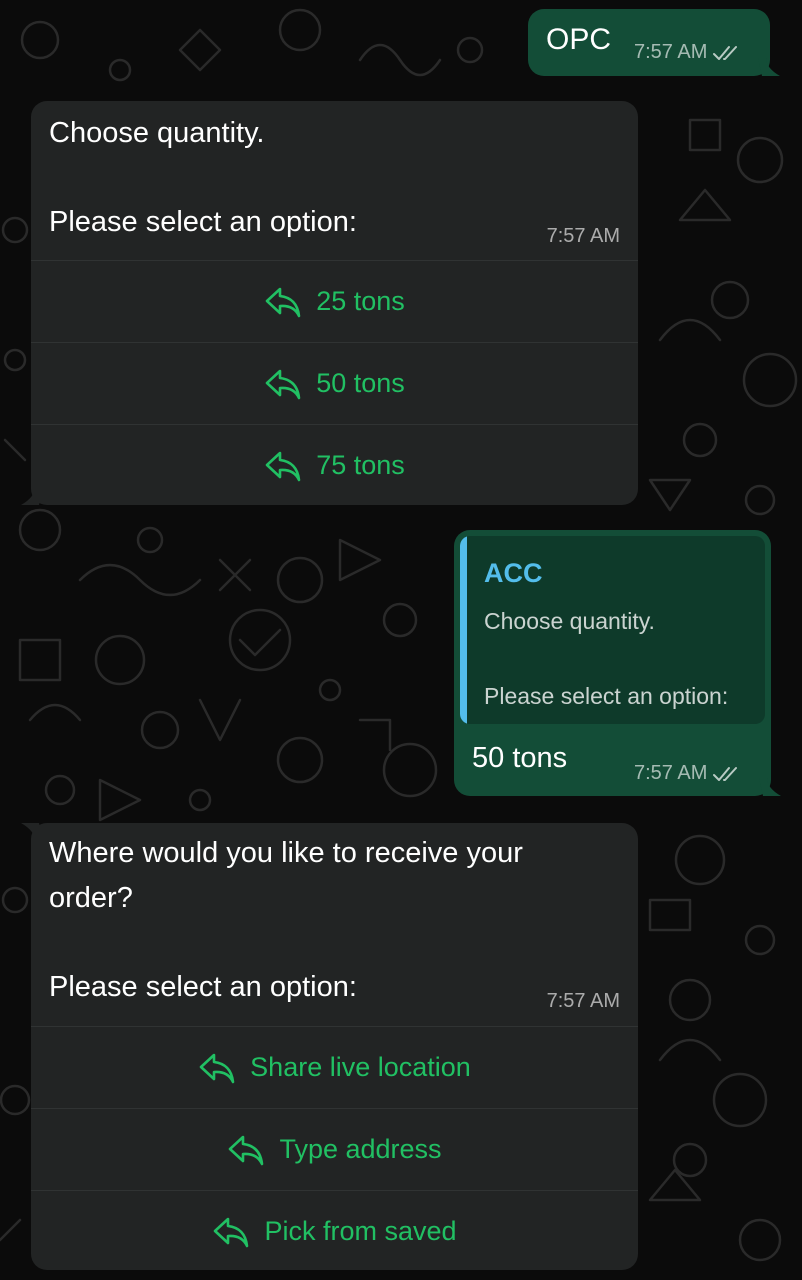 The image size is (802, 1280). Describe the element at coordinates (360, 1067) in the screenshot. I see `option-label: Share live location` at that location.